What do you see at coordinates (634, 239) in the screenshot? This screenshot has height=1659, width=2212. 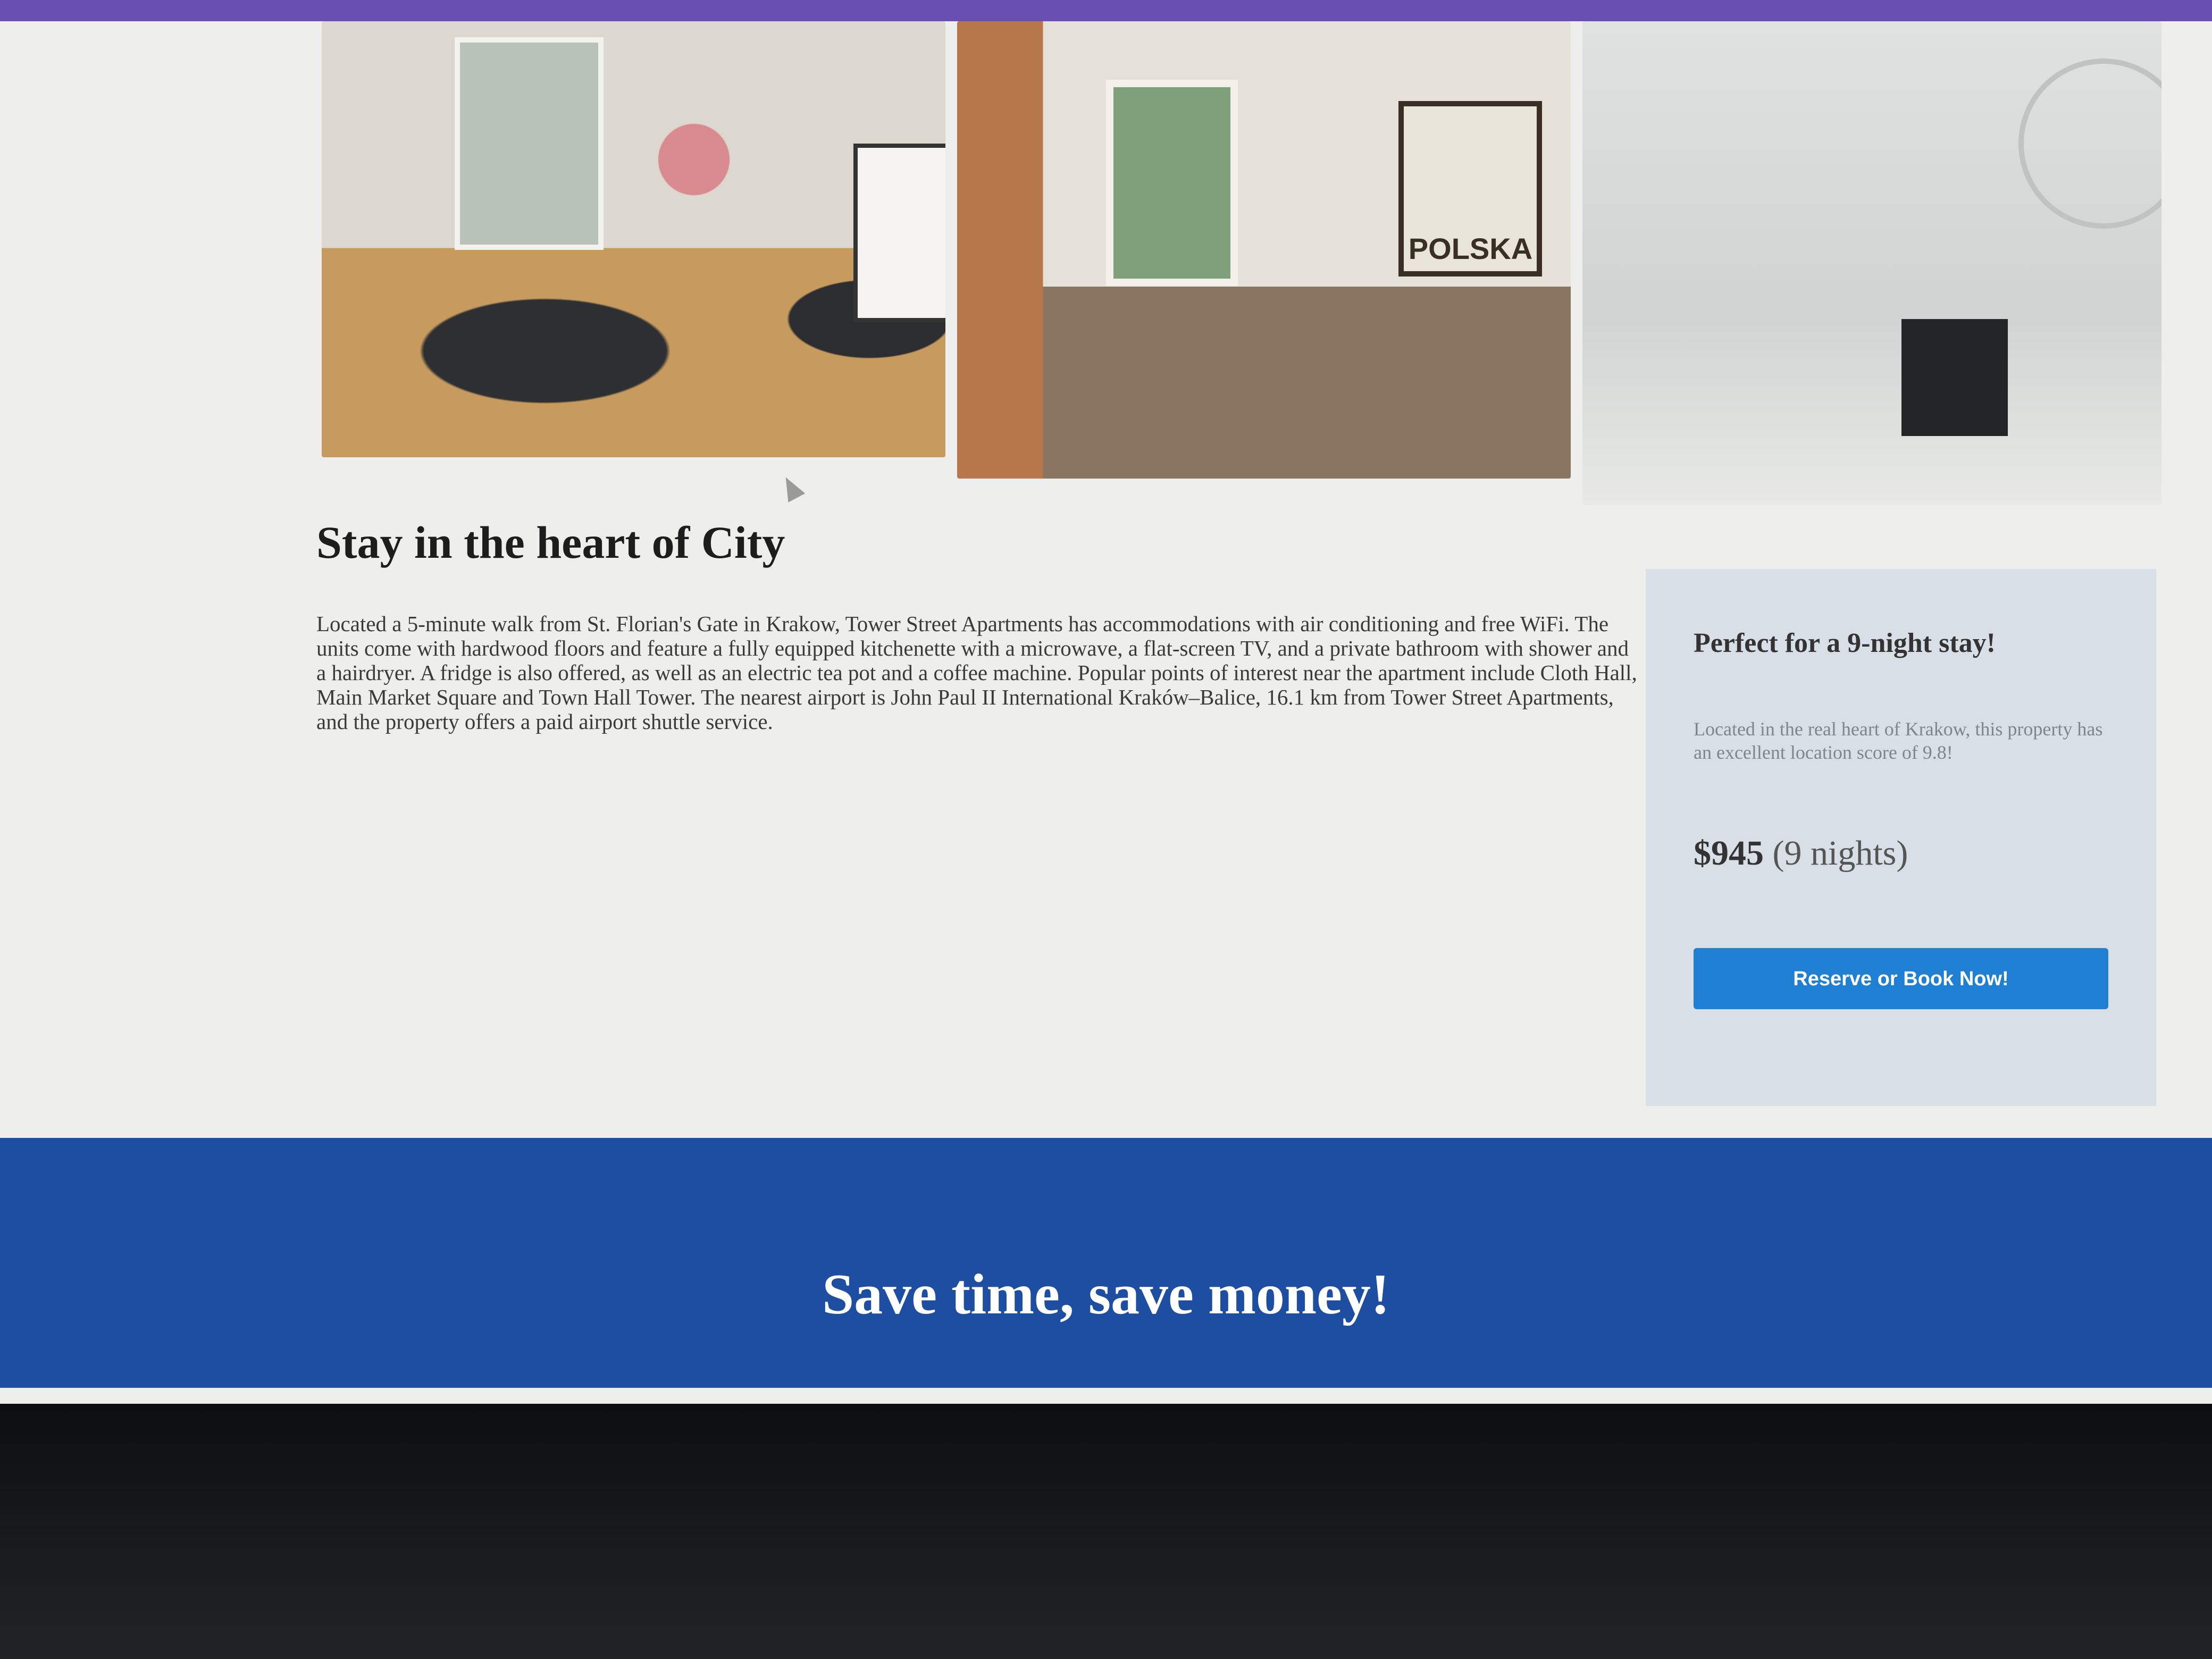 I see `dining-table-photo` at bounding box center [634, 239].